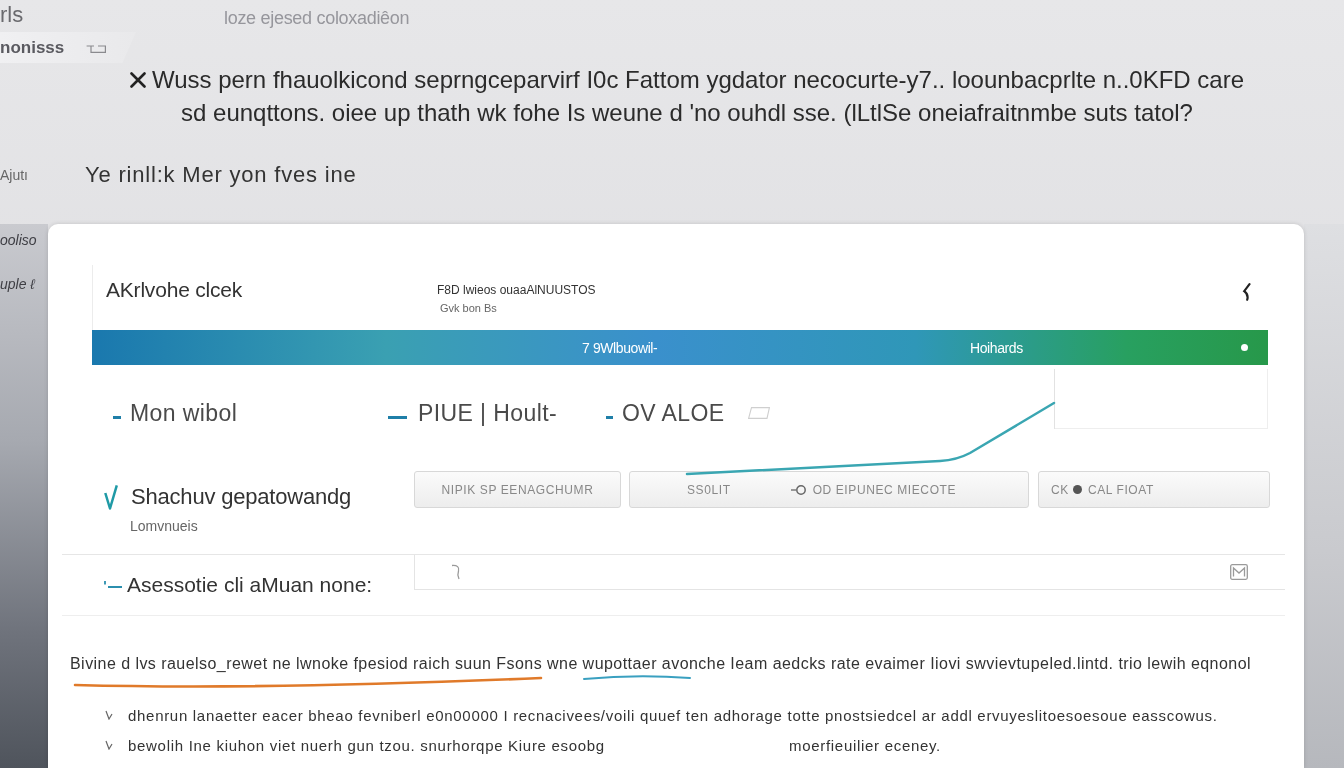 The height and width of the screenshot is (768, 1344). I want to click on backdrop-tab-label: nonisss, so click(32, 47).